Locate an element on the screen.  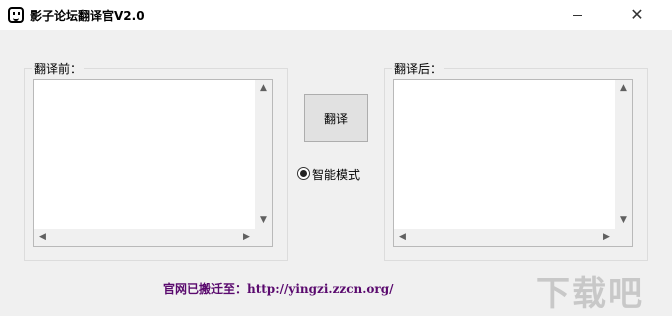
target-vertical-scrollbar: ▲ ▼ is located at coordinates (623, 154).